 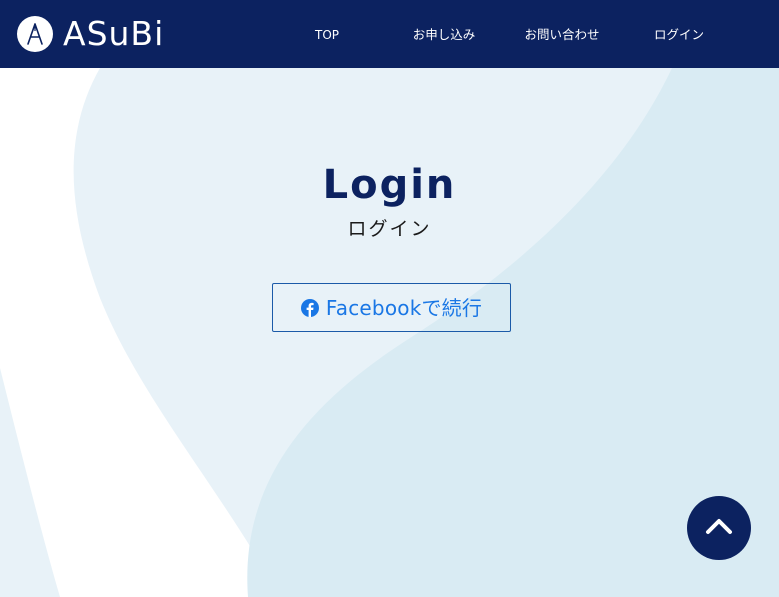 What do you see at coordinates (35, 34) in the screenshot?
I see `logo-mark-icon` at bounding box center [35, 34].